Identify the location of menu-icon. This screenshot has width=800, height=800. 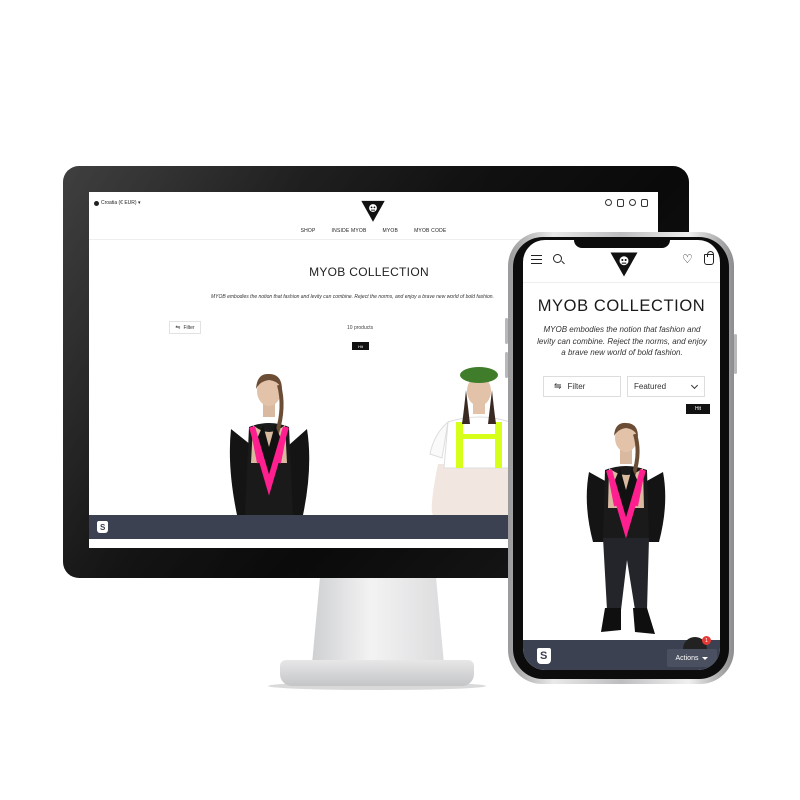
(536, 261).